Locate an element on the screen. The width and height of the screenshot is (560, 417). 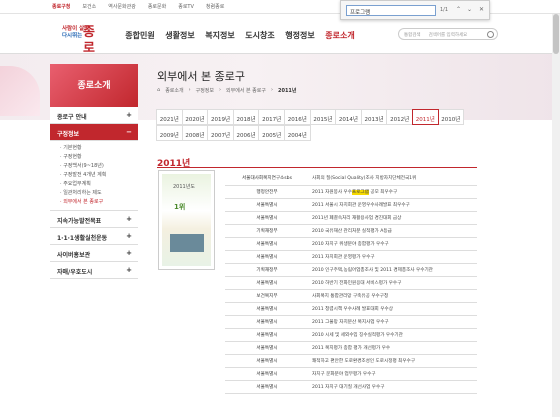
side-menu-item: 1·1·1생활실천운동 + is located at coordinates (94, 236).